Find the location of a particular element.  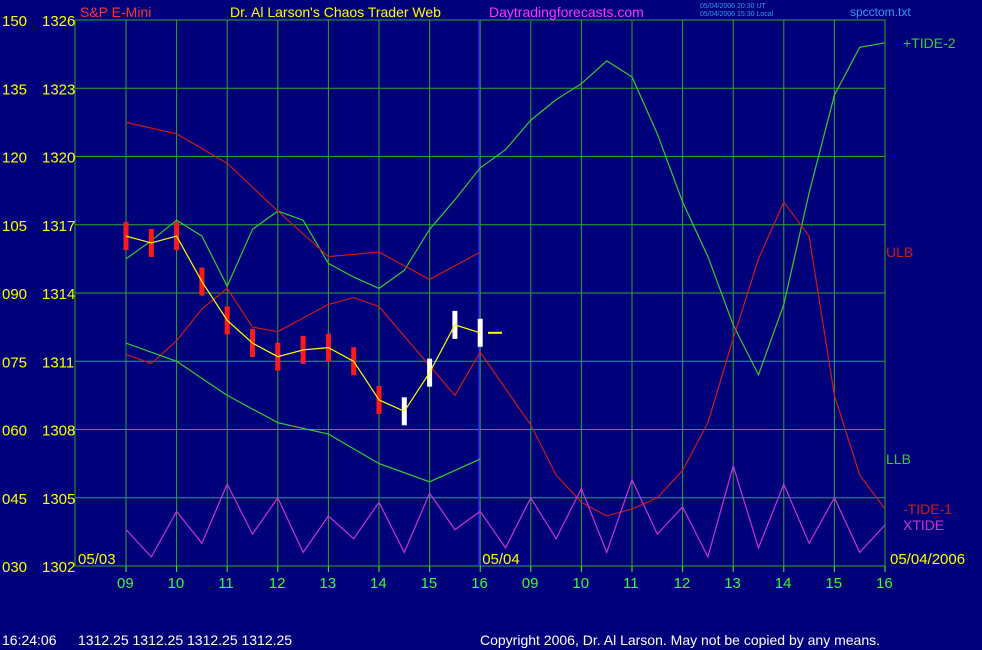

footer-quote: 1312.25 1312.25 1312.25 1312.25 is located at coordinates (185, 640).